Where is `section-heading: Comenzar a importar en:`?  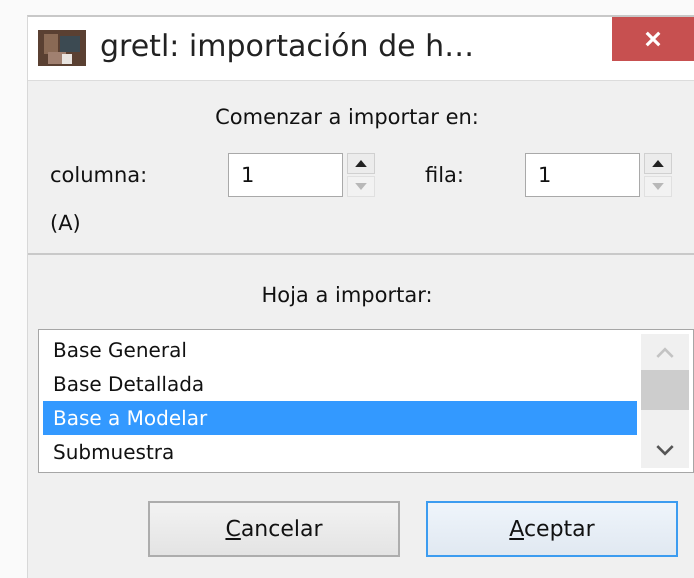
section-heading: Comenzar a importar en: is located at coordinates (347, 117).